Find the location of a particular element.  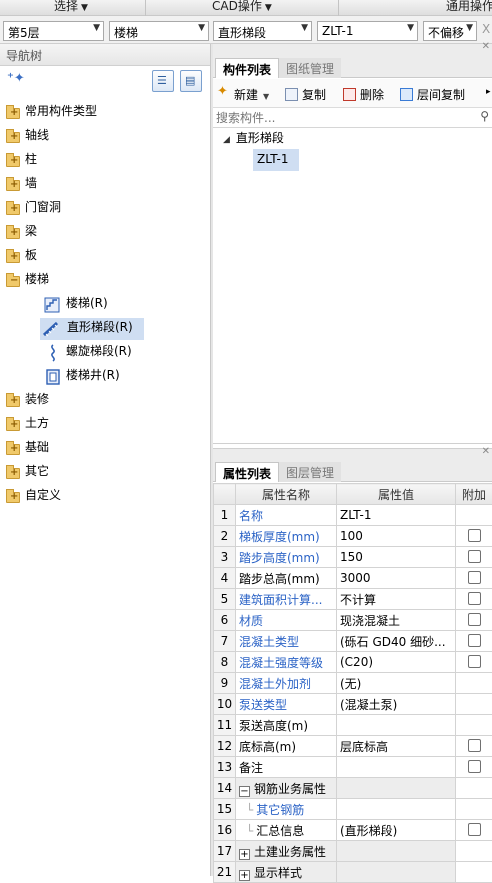

property-name: 梯板厚度(mm) is located at coordinates (279, 537).